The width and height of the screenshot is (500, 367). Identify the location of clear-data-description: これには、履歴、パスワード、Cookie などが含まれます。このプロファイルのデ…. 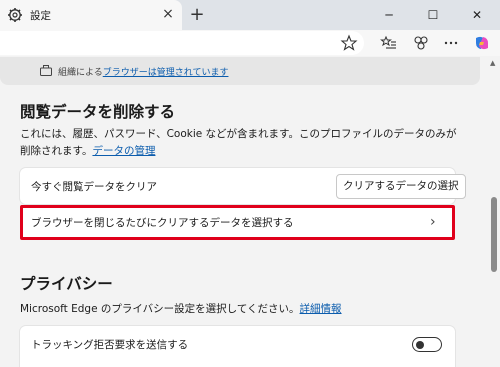
(240, 143).